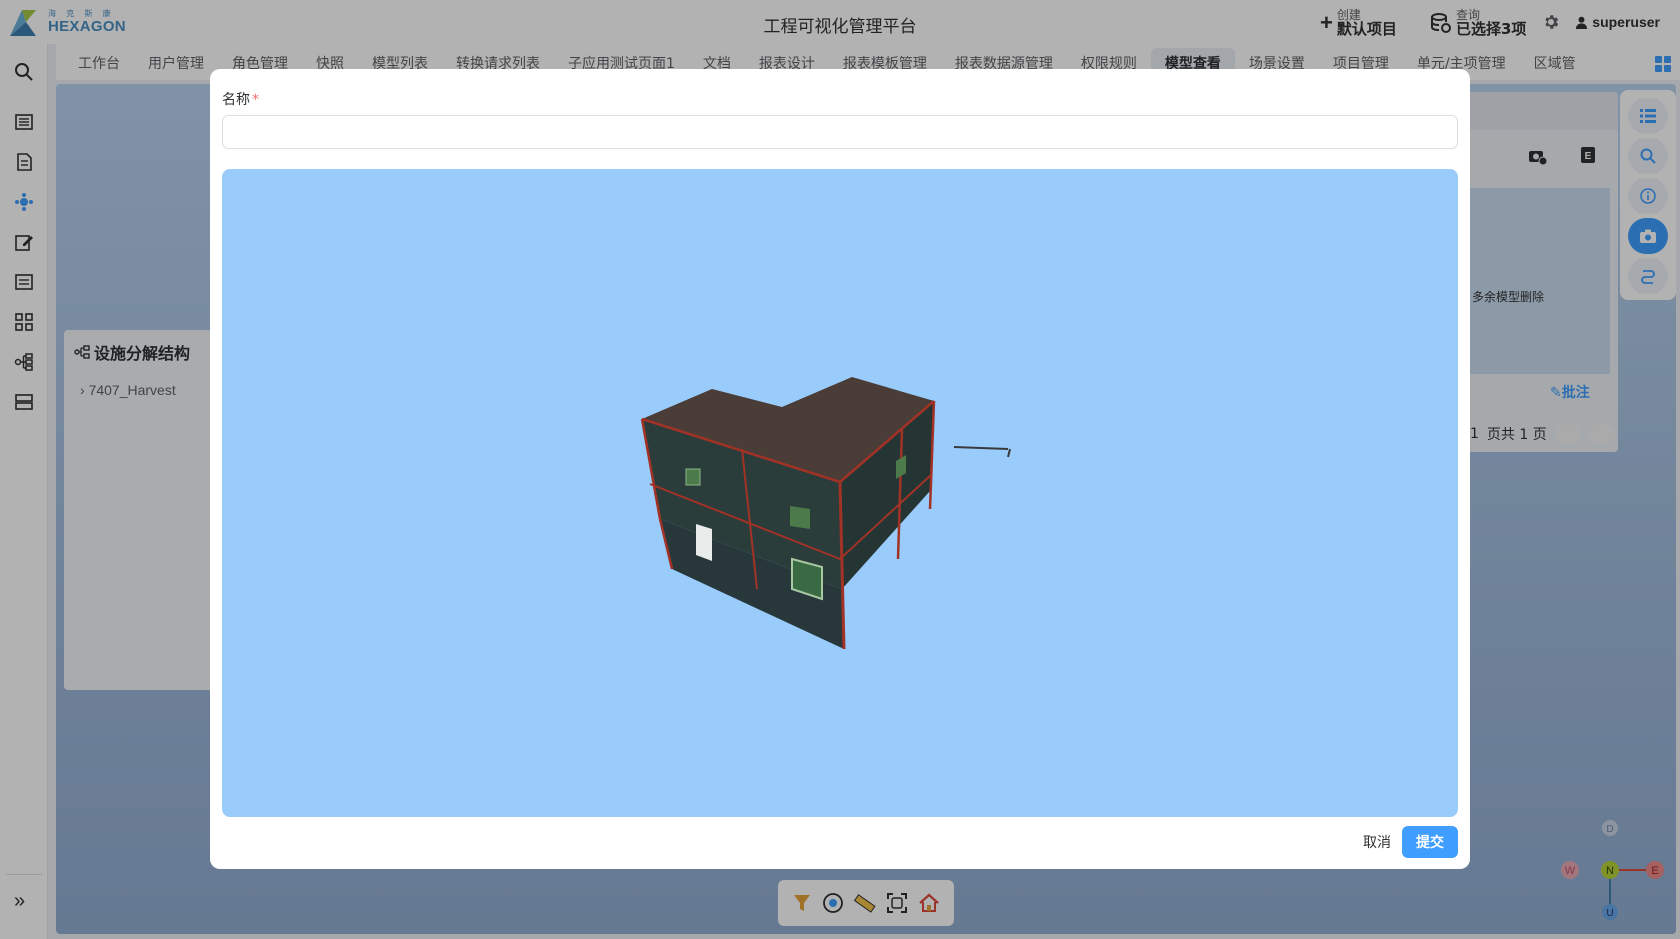 Image resolution: width=1680 pixels, height=939 pixels. I want to click on name-label-text: 名称, so click(236, 100).